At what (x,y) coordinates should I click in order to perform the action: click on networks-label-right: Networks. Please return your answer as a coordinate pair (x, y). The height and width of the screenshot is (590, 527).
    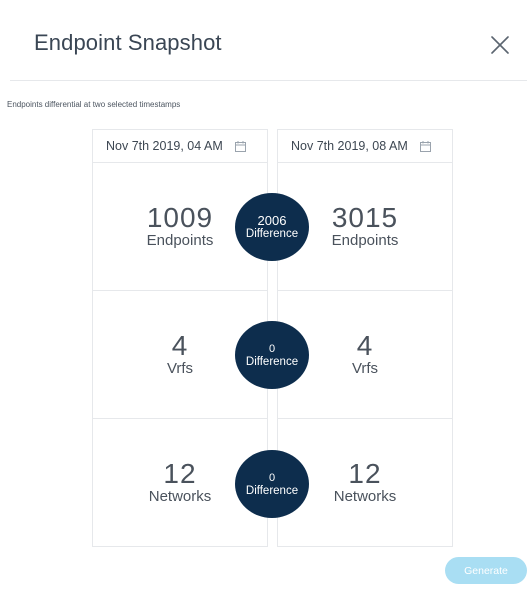
    Looking at the image, I should click on (365, 496).